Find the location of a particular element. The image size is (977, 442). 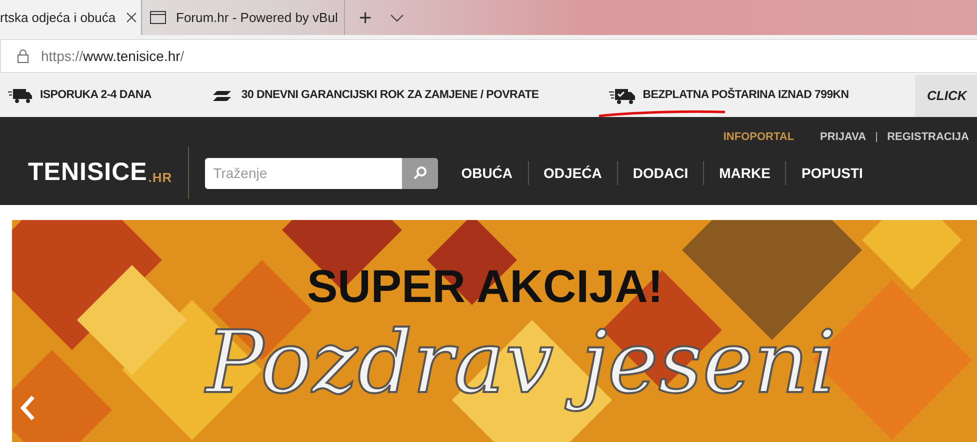

promo-text: 30 DNEVNI GARANCIJSKI ROK ZA ZAMJENE / POVRATE is located at coordinates (390, 96).